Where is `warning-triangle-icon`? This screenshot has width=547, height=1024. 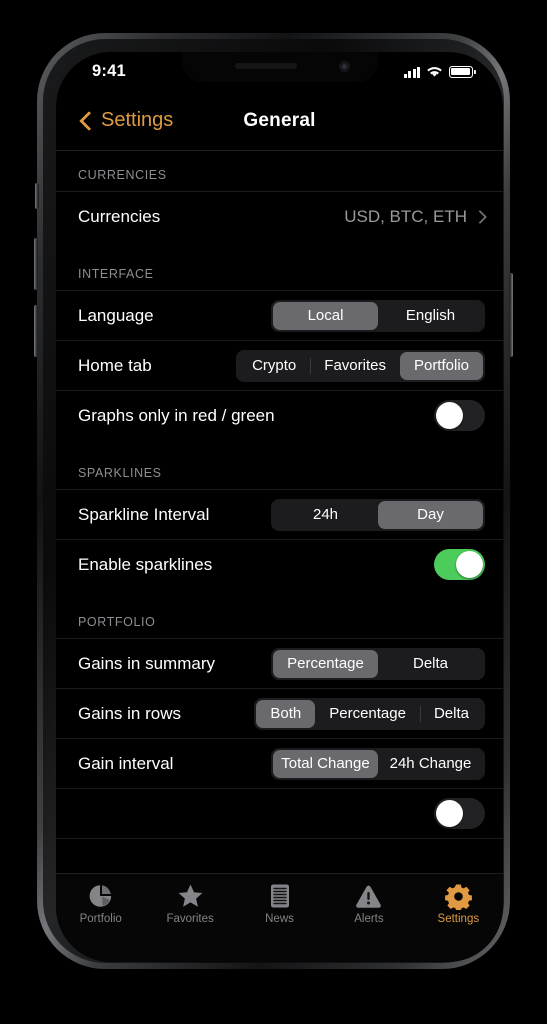
warning-triangle-icon is located at coordinates (369, 896).